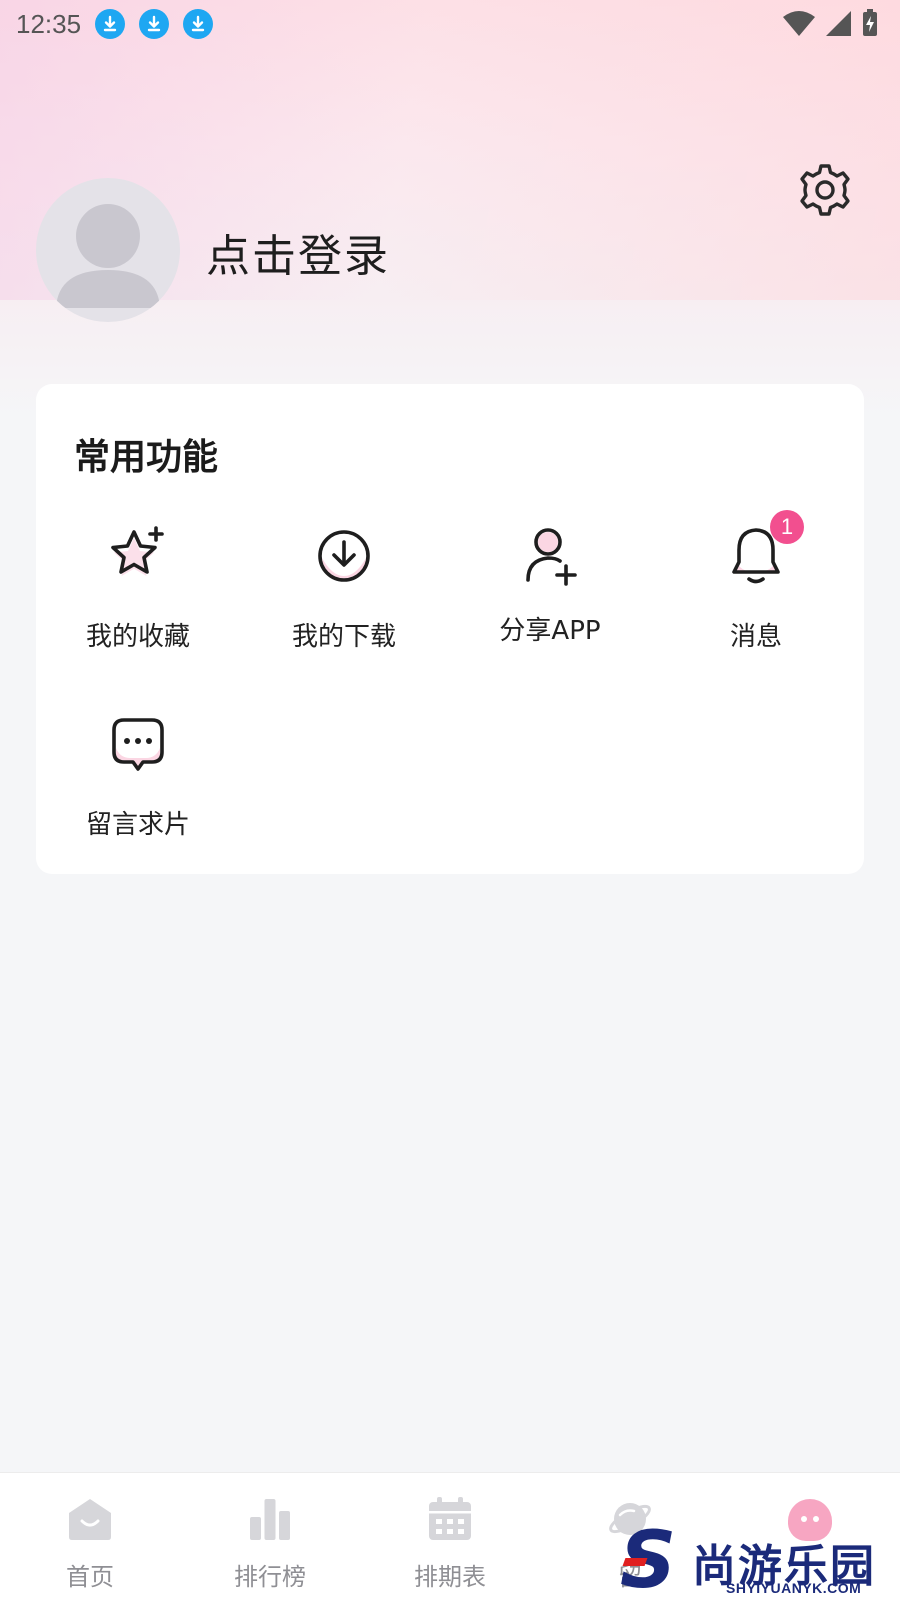 The height and width of the screenshot is (1600, 900). Describe the element at coordinates (756, 592) in the screenshot. I see `messages-button: 1 消息` at that location.